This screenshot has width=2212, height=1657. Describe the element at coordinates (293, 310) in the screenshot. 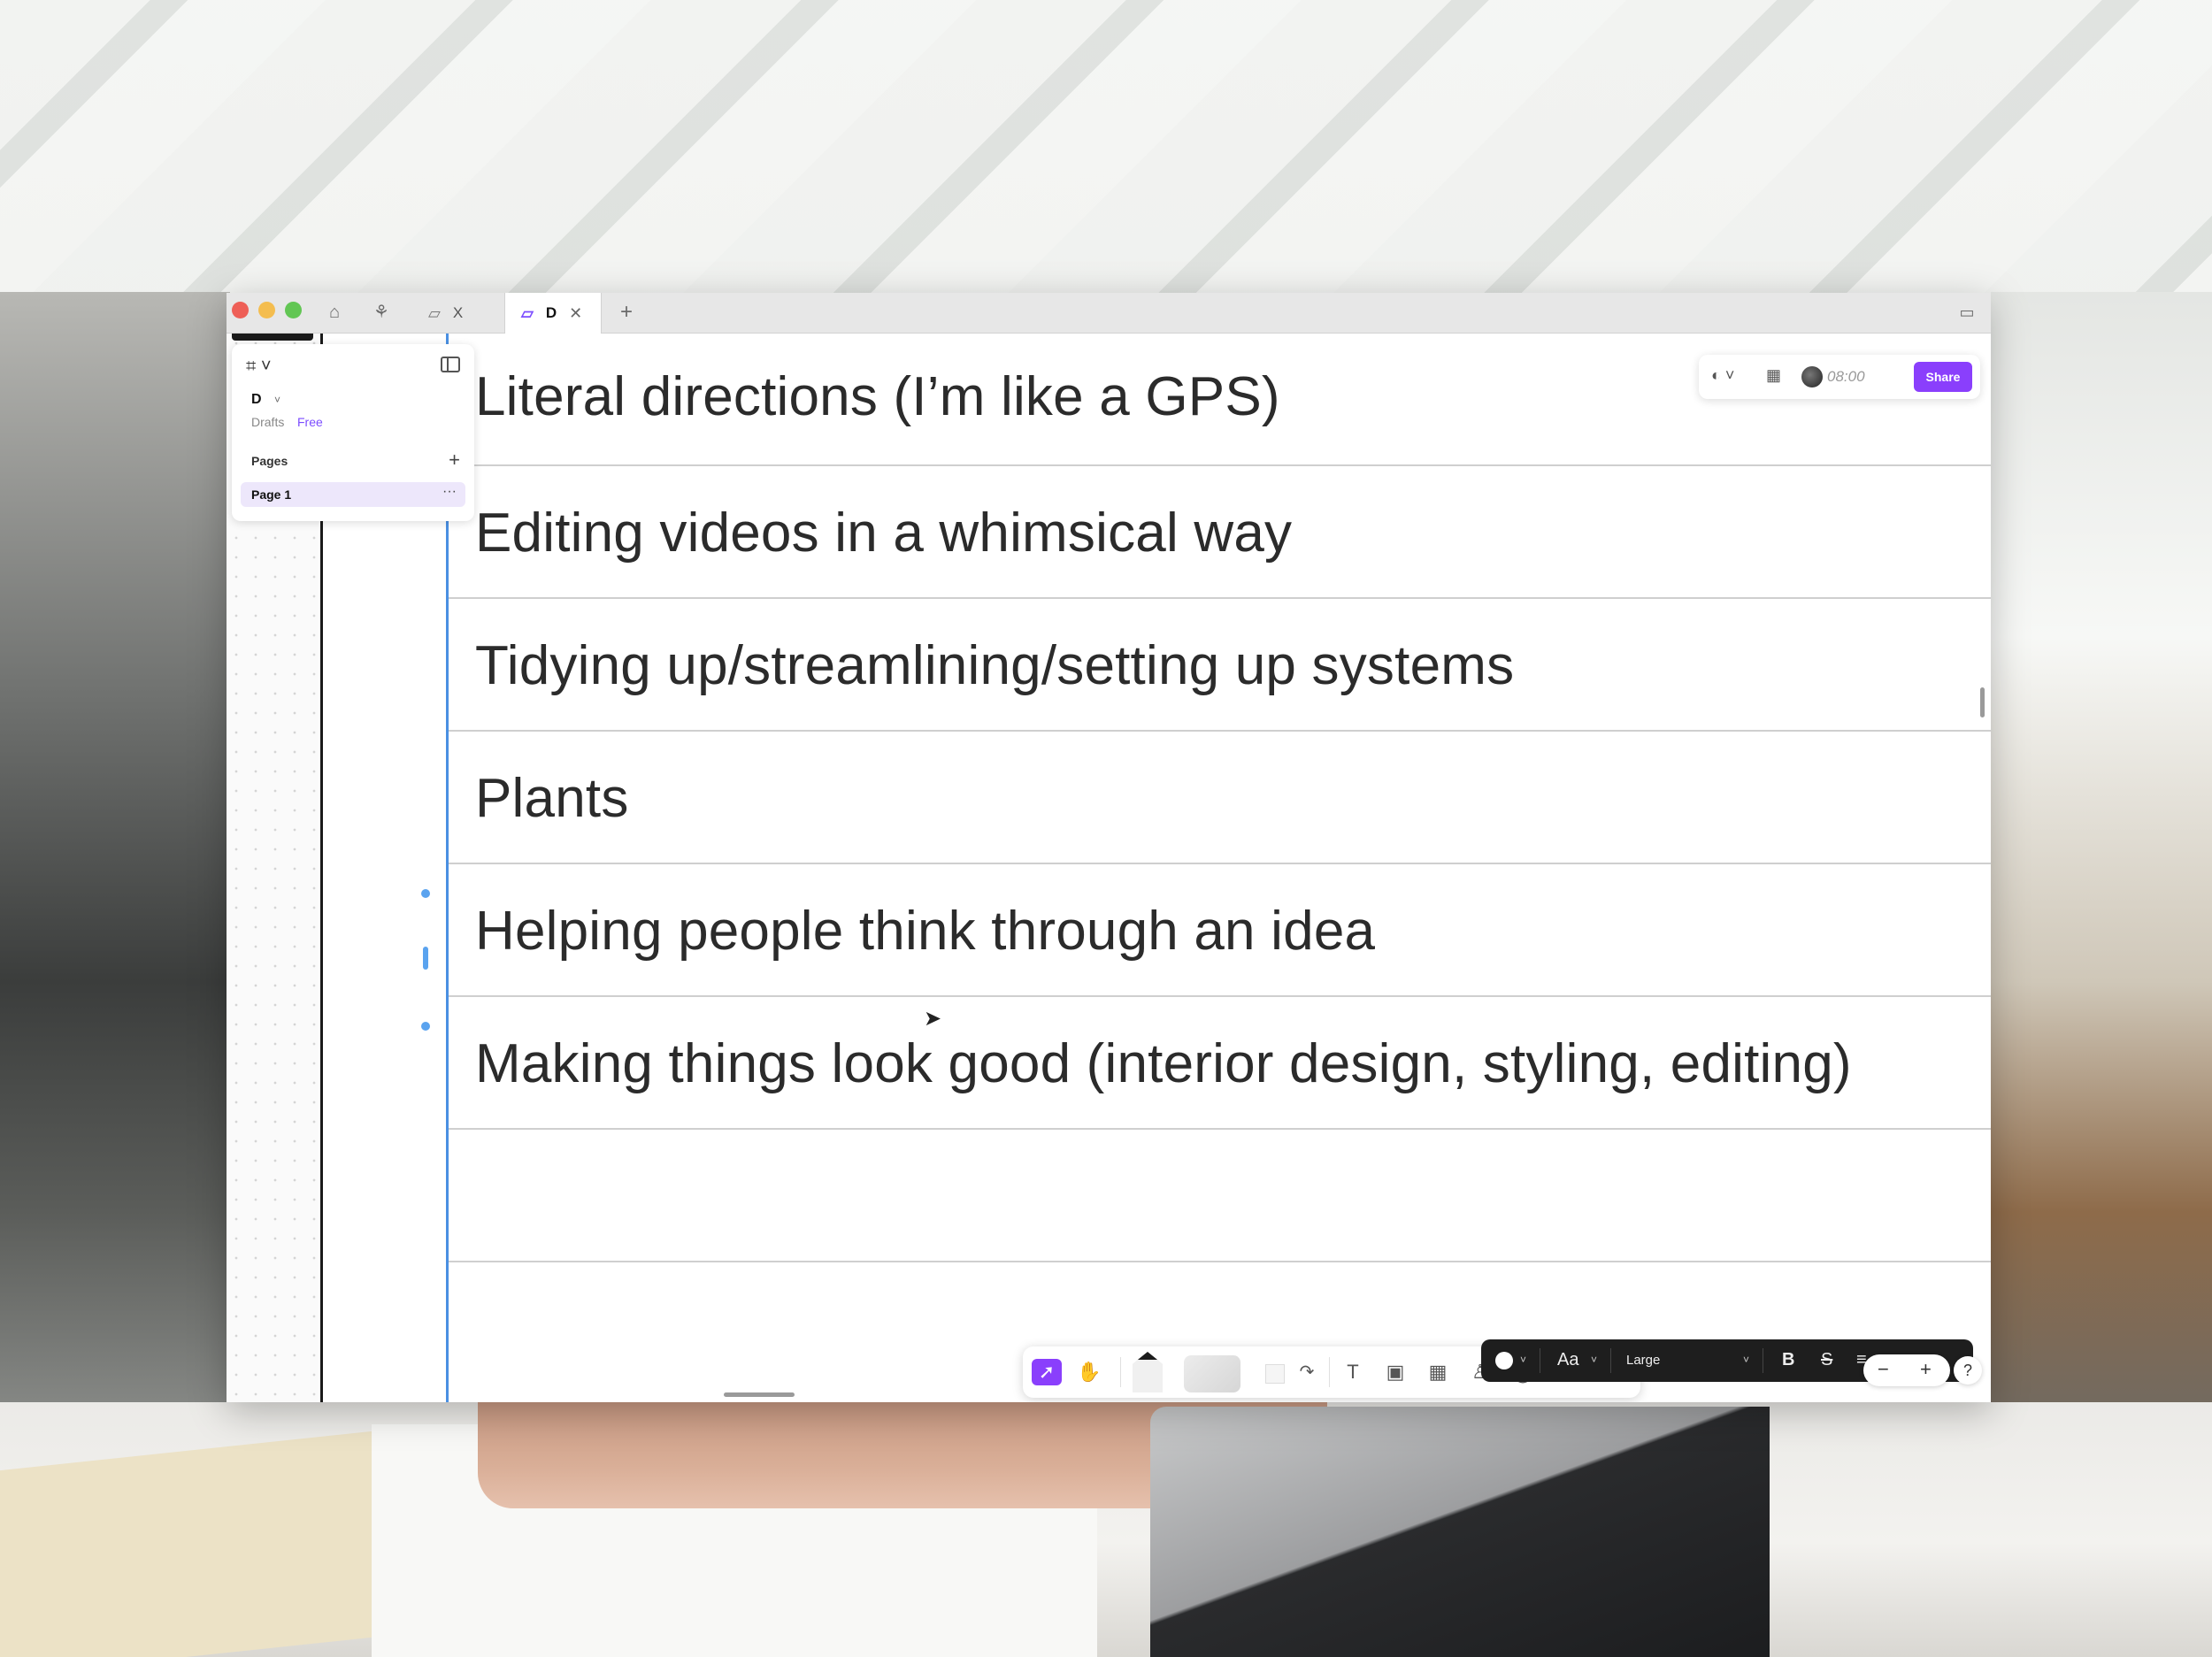

I see `maximize-window-button` at that location.